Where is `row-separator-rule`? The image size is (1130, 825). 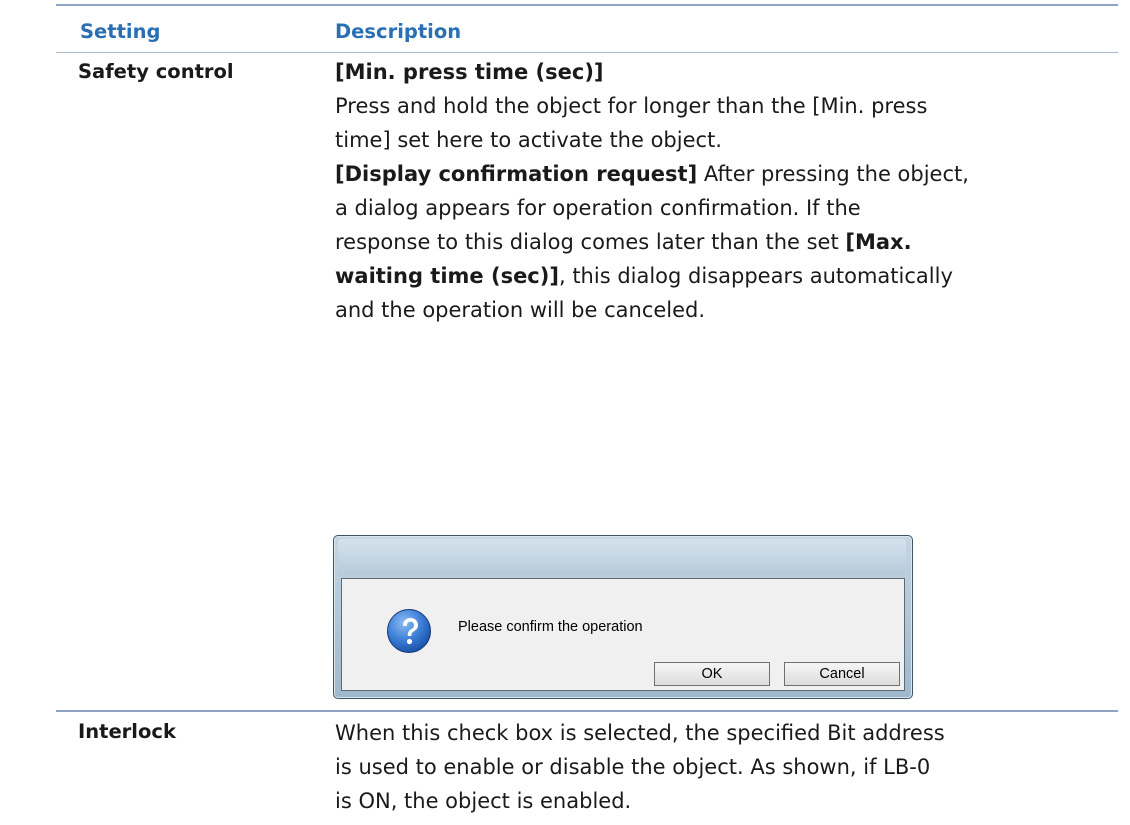
row-separator-rule is located at coordinates (587, 711).